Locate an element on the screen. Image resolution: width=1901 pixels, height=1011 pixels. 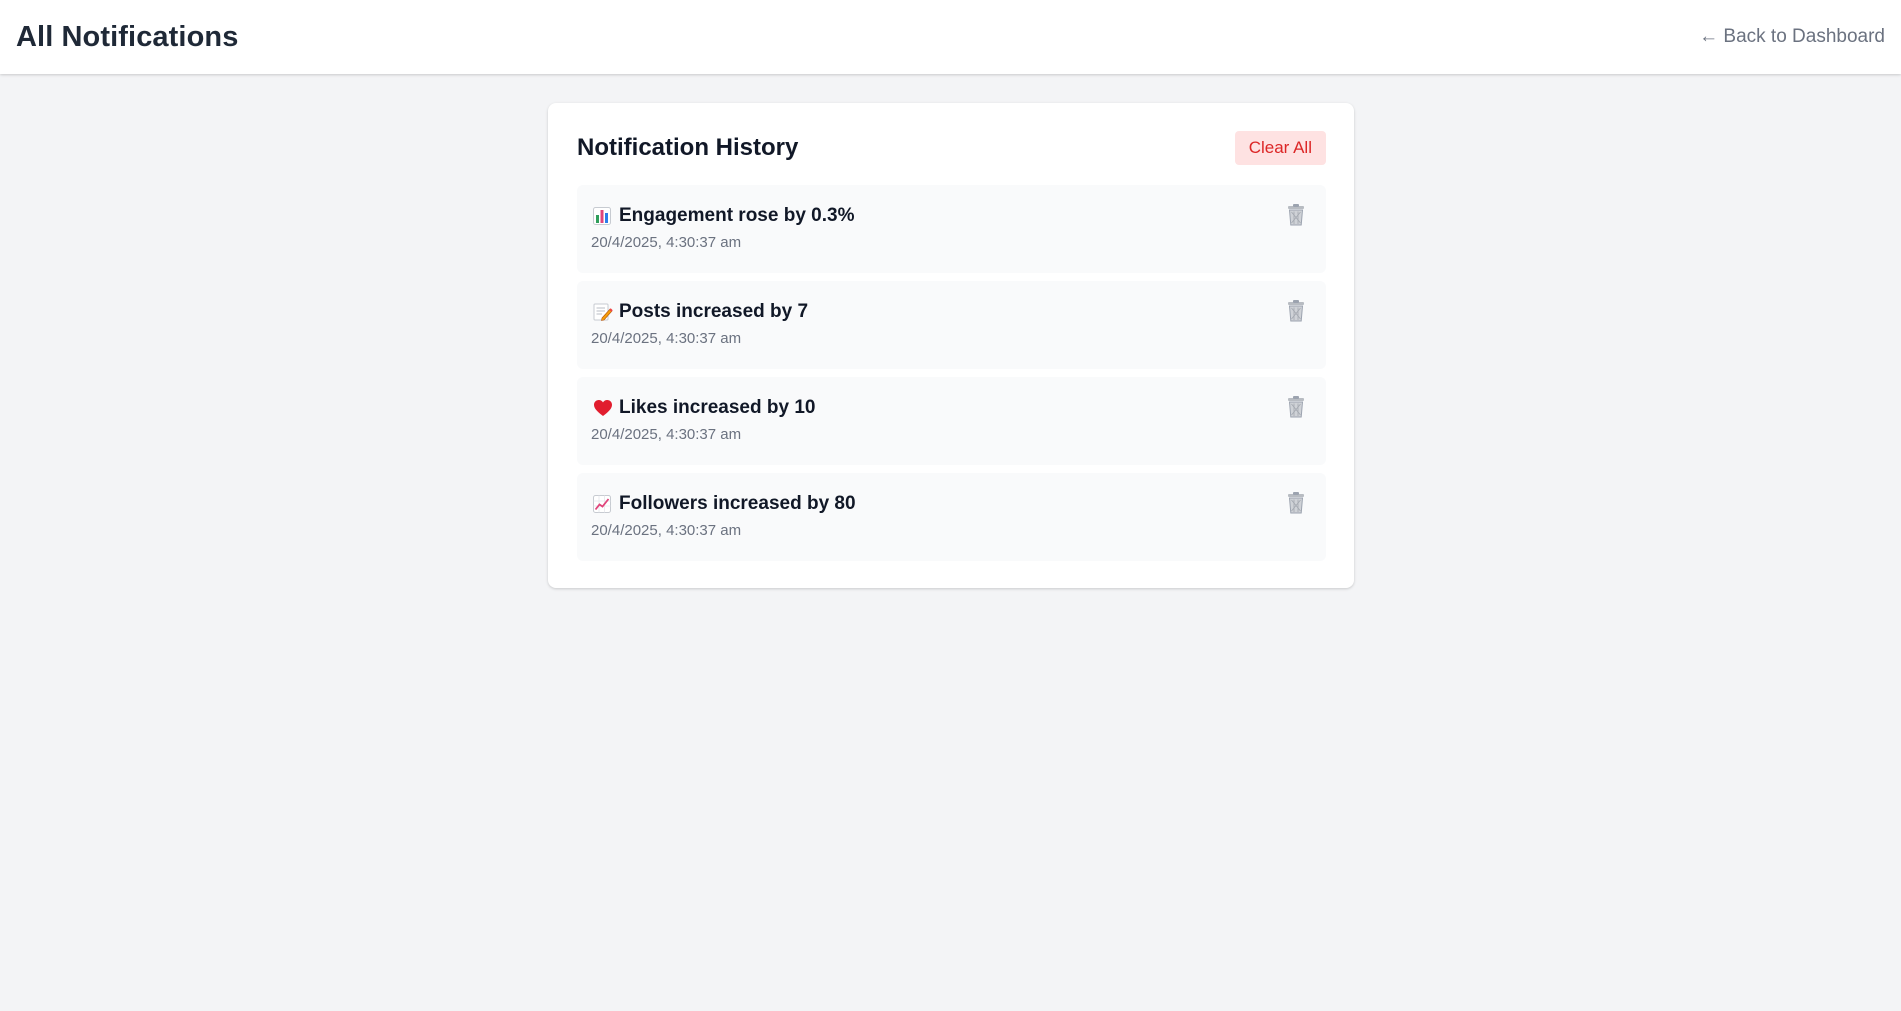
memo-icon is located at coordinates (606, 312).